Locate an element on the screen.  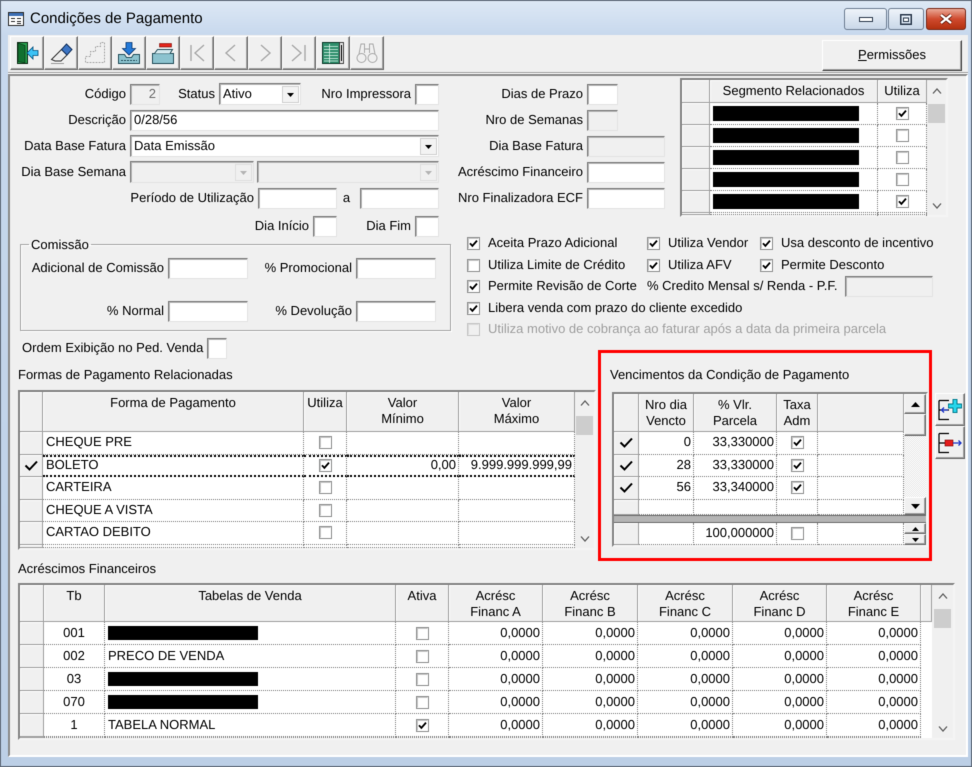
close-icon is located at coordinates (946, 19).